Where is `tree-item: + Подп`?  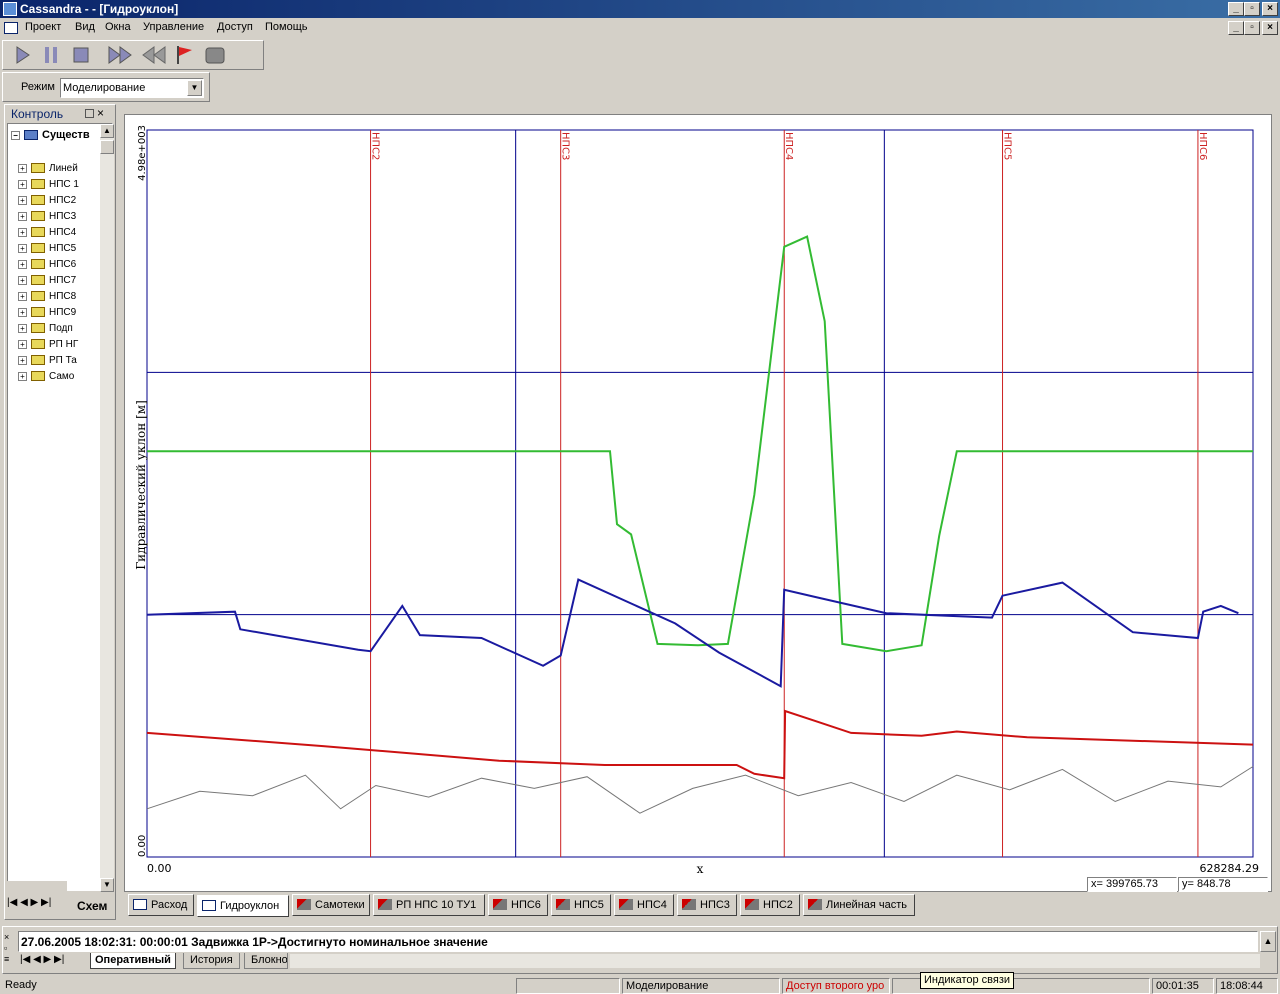 tree-item: + Подп is located at coordinates (63, 329).